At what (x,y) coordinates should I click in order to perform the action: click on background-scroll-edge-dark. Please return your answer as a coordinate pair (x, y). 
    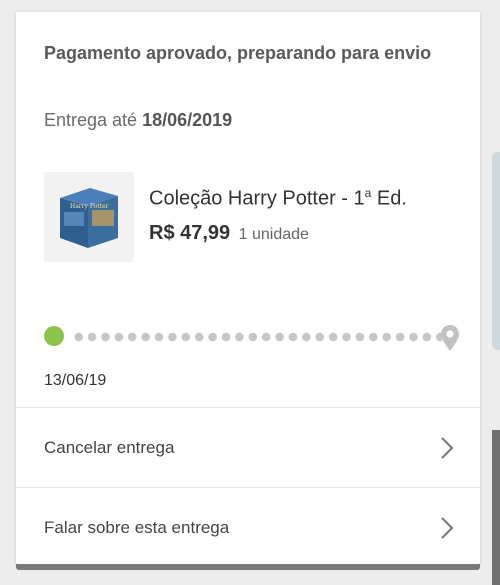
    Looking at the image, I should click on (496, 507).